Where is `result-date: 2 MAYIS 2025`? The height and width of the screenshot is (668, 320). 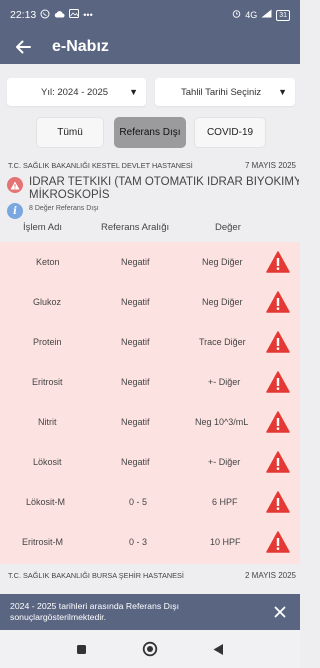 result-date: 2 MAYIS 2025 is located at coordinates (270, 575).